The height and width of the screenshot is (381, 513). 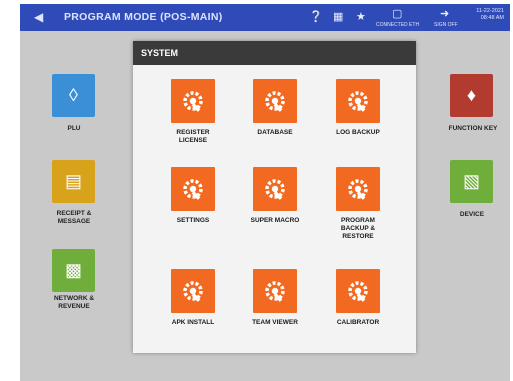 I want to click on database-button: DATABASE, so click(x=275, y=108).